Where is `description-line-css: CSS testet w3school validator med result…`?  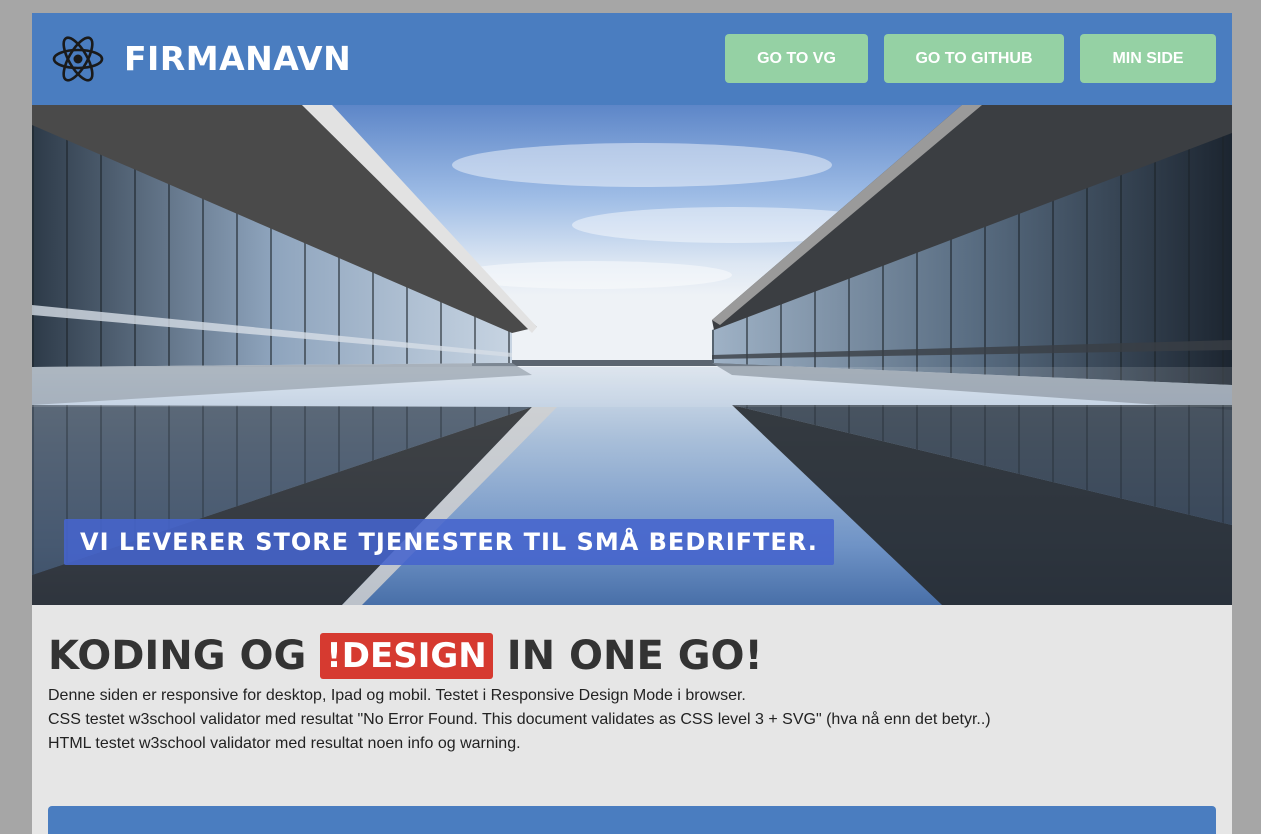 description-line-css: CSS testet w3school validator med result… is located at coordinates (519, 719).